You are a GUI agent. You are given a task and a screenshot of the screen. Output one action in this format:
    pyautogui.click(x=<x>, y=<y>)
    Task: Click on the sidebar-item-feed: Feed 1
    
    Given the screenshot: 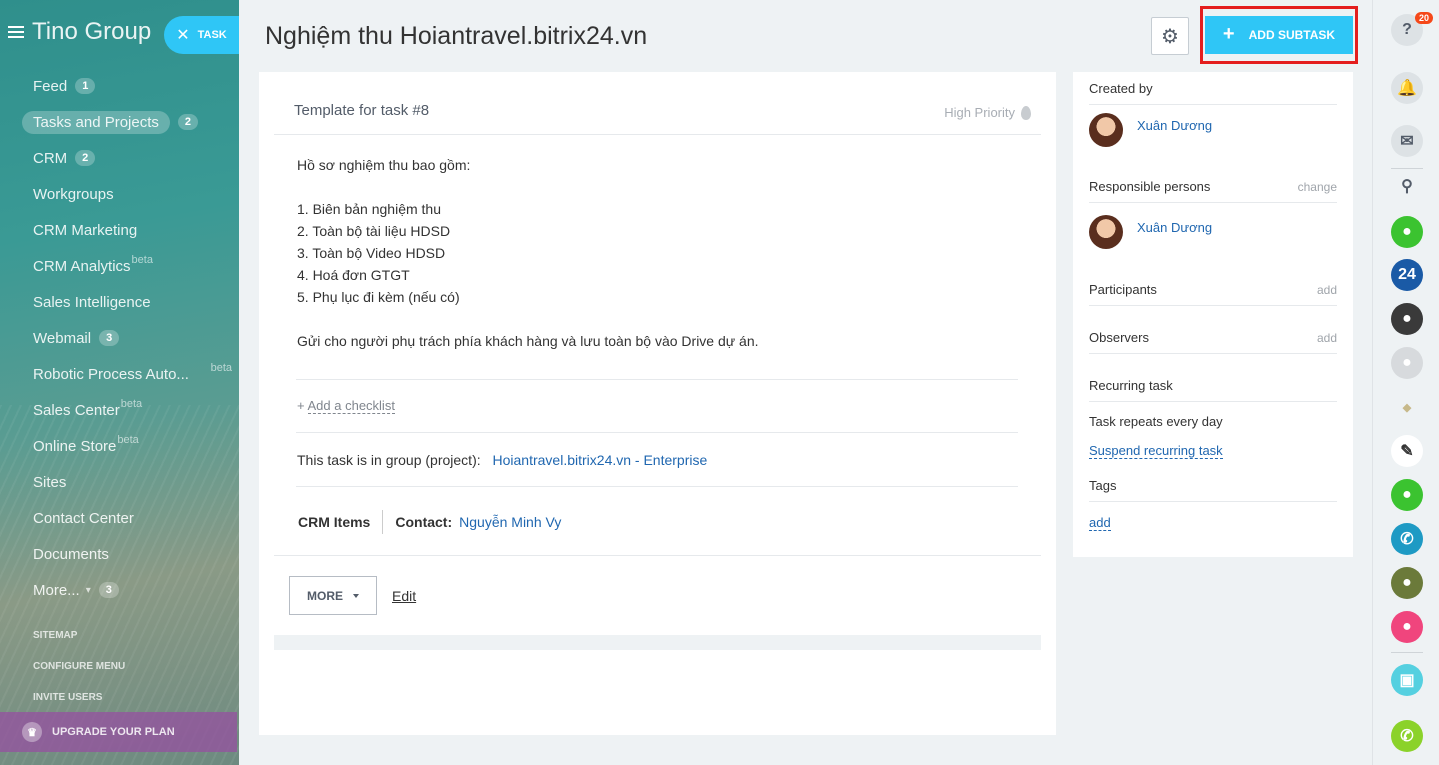 What is the action you would take?
    pyautogui.click(x=127, y=86)
    